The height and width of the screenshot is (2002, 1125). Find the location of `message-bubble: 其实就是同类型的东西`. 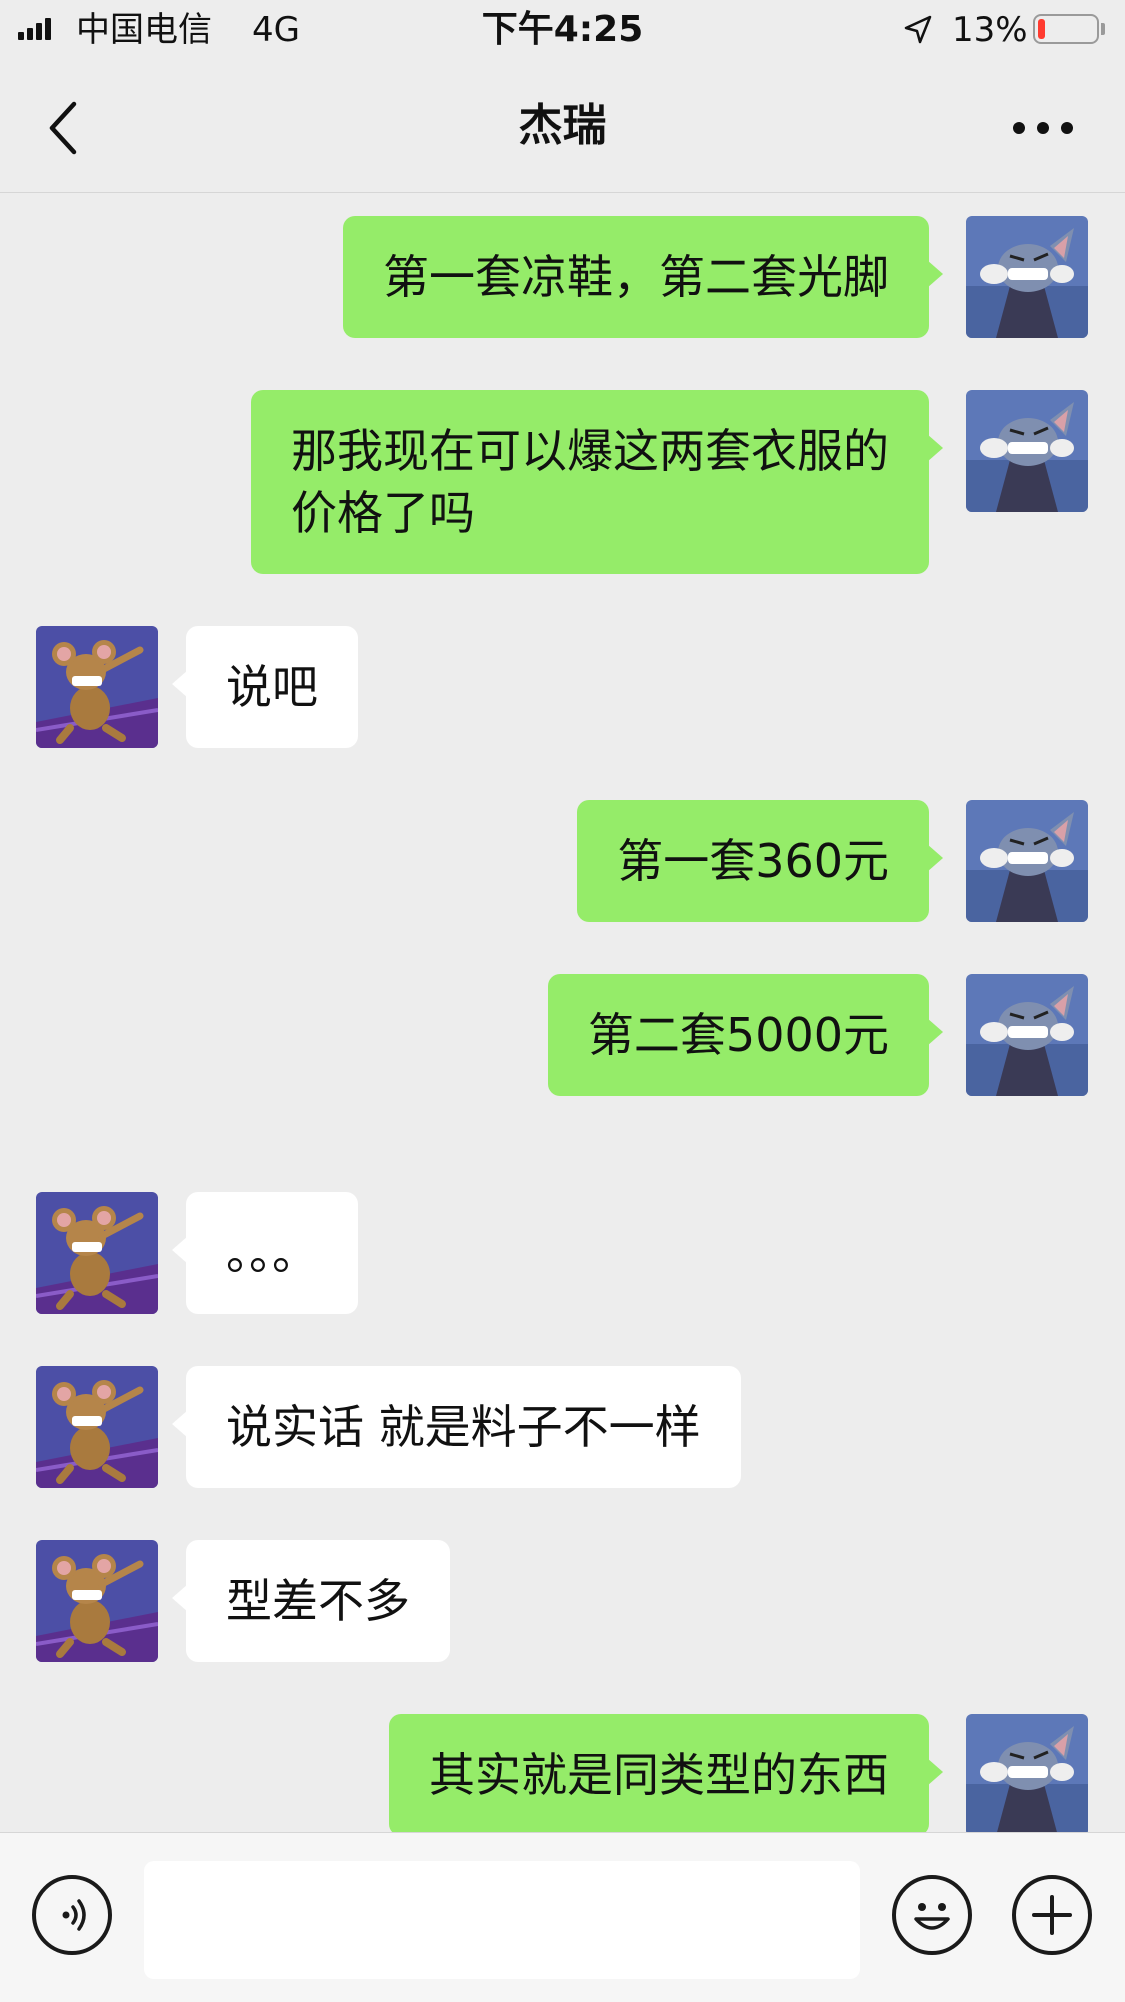

message-bubble: 其实就是同类型的东西 is located at coordinates (666, 1775).